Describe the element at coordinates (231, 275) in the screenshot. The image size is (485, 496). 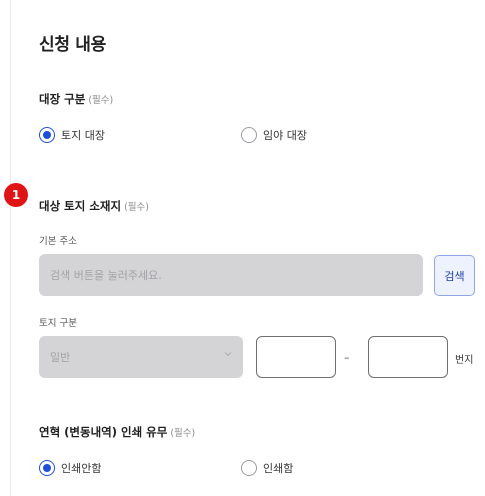
I see `address-input: 검색 버튼을 눌러주세요.` at that location.